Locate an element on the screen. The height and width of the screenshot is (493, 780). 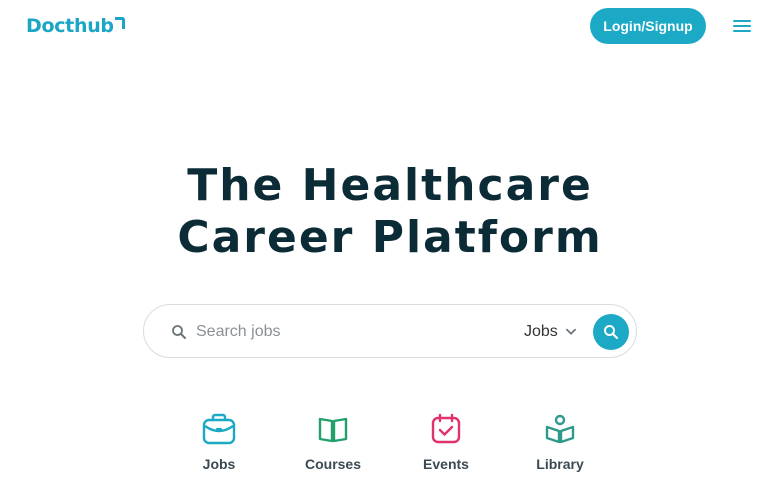
calendar-check-icon is located at coordinates (446, 428).